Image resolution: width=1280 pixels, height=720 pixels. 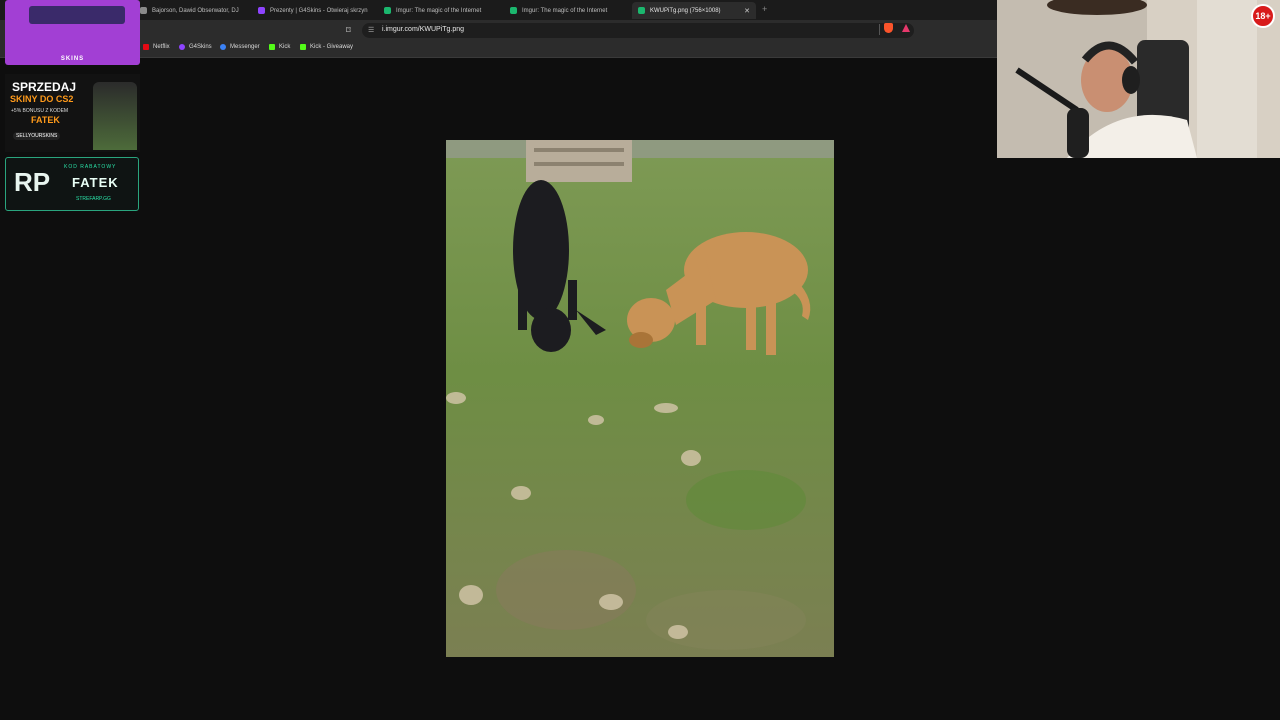 What do you see at coordinates (906, 28) in the screenshot?
I see `brave-rewards-icon` at bounding box center [906, 28].